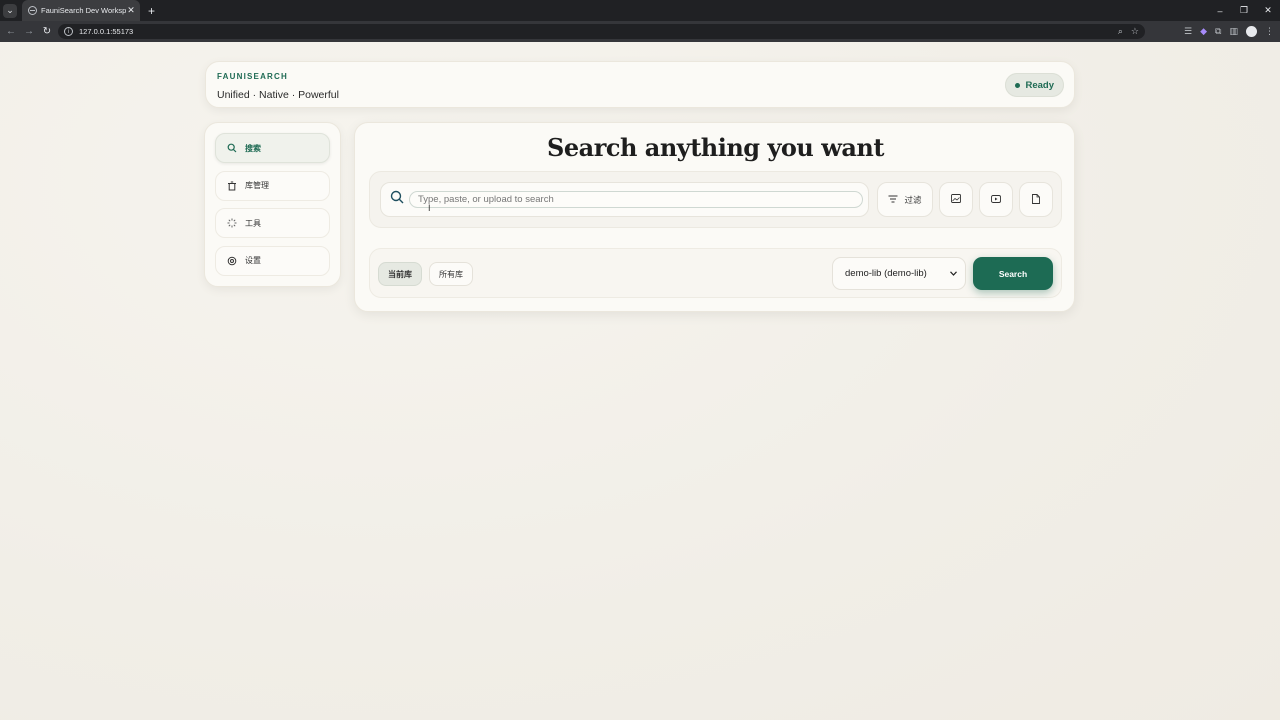 The width and height of the screenshot is (1280, 720). What do you see at coordinates (1203, 31) in the screenshot?
I see `extension-purple-icon: ◆` at bounding box center [1203, 31].